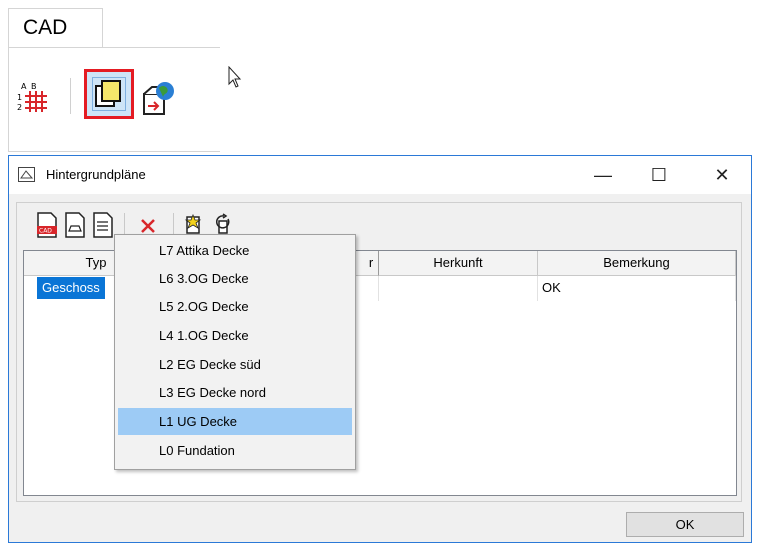  Describe the element at coordinates (19, 107) in the screenshot. I see `svg-text: 2` at that location.